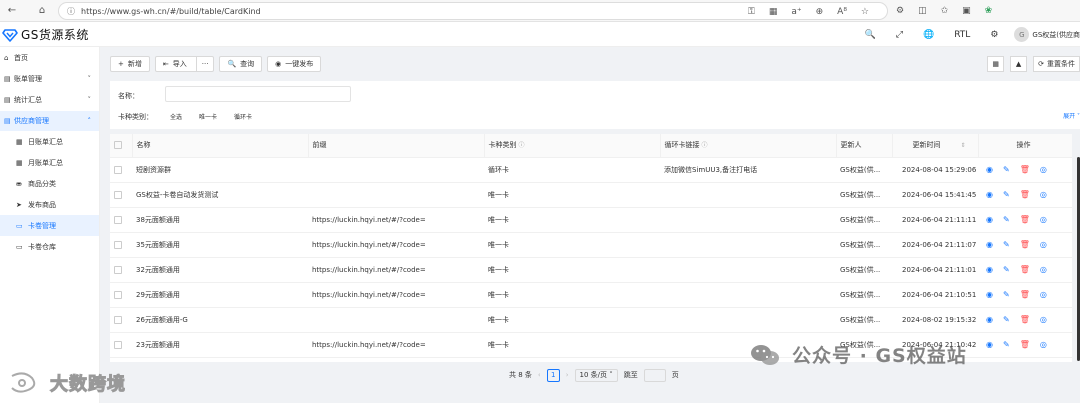  What do you see at coordinates (1056, 35) in the screenshot?
I see `user-name: GS权益(供应商` at bounding box center [1056, 35].